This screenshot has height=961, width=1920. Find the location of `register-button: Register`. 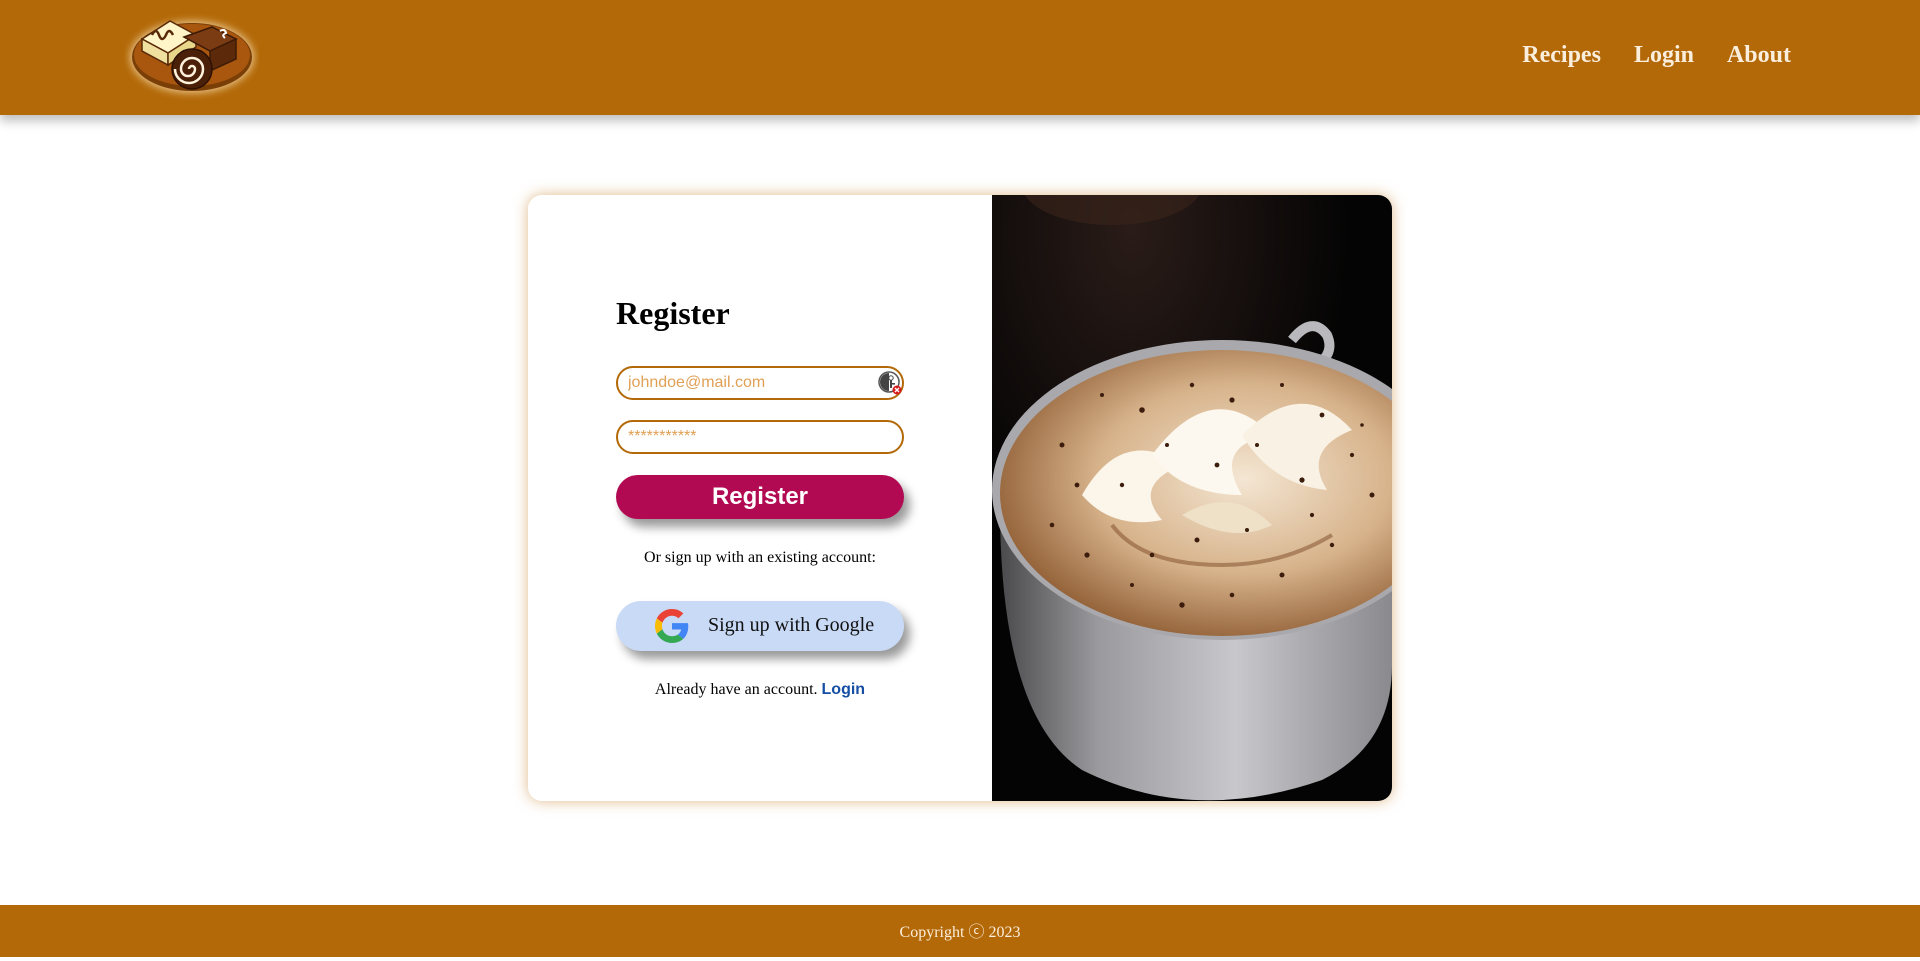

register-button: Register is located at coordinates (760, 497).